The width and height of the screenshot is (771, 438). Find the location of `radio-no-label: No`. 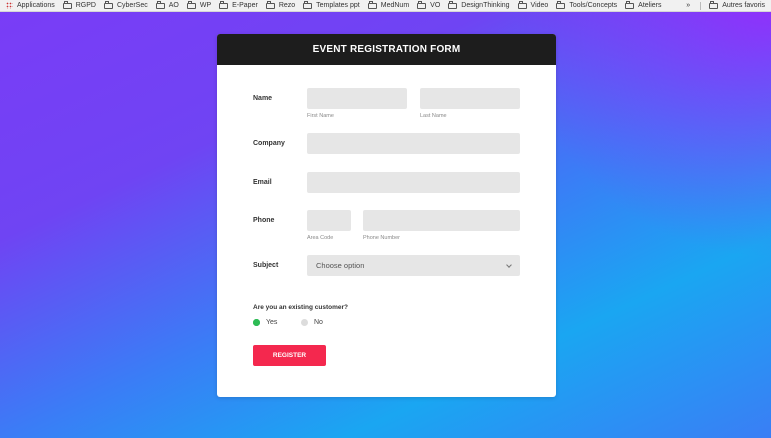

radio-no-label: No is located at coordinates (318, 322).